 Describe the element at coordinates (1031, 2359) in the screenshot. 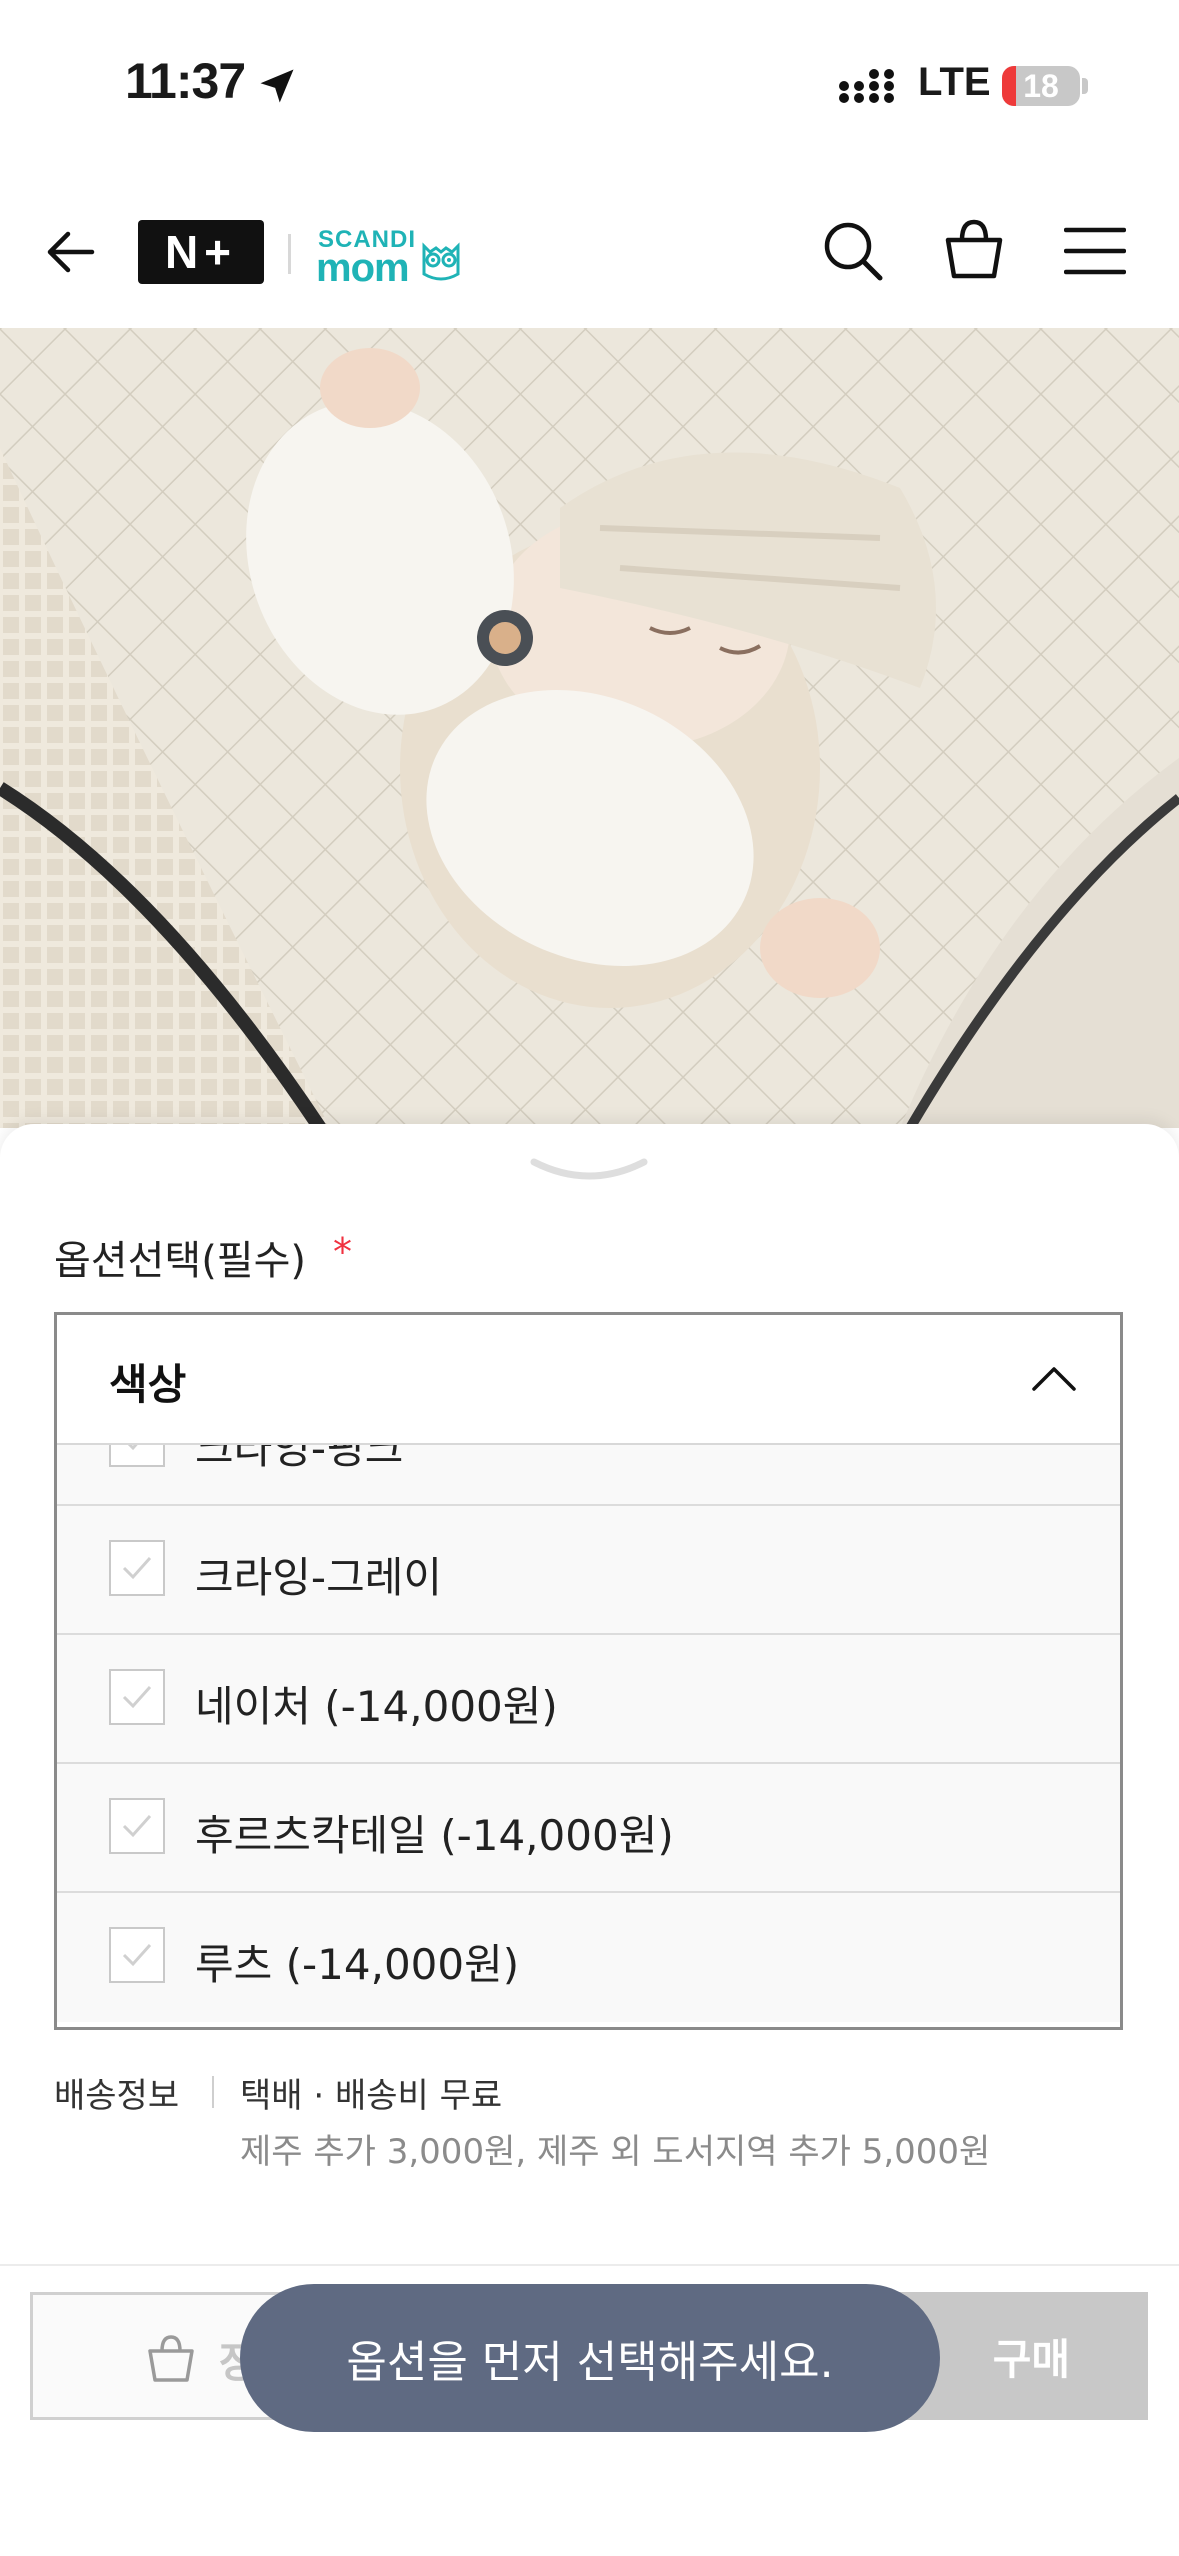

I see `buy-now-label: 구매` at that location.